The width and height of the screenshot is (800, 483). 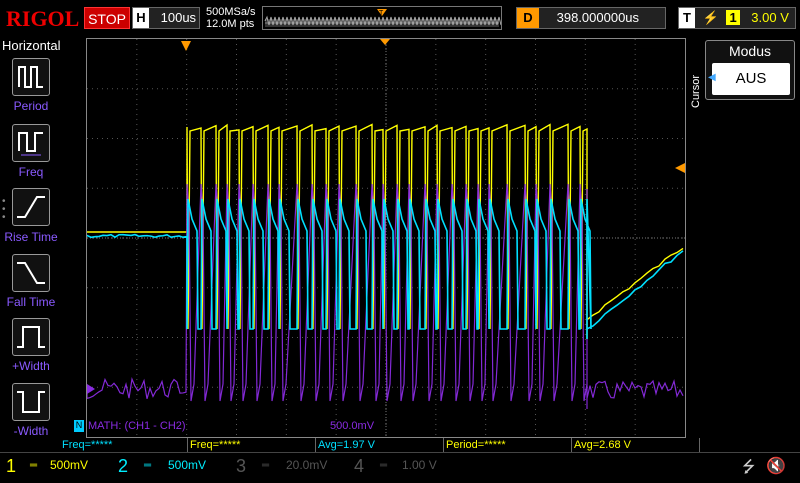 What do you see at coordinates (770, 17) in the screenshot?
I see `trigger-level: 3.00 V` at bounding box center [770, 17].